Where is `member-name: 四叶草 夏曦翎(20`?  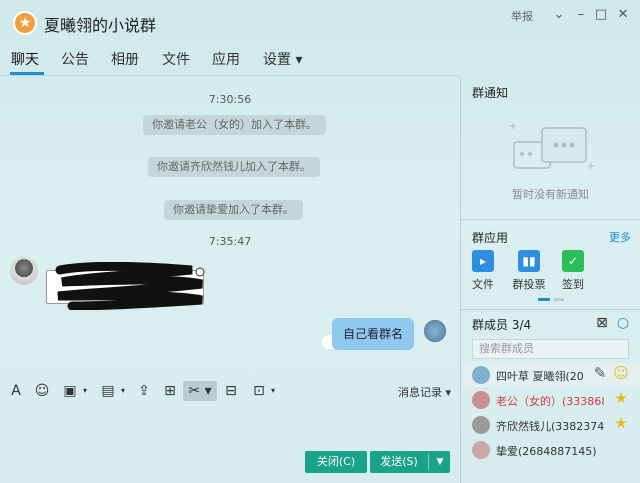
member-name: 四叶草 夏曦翎(20 is located at coordinates (540, 376).